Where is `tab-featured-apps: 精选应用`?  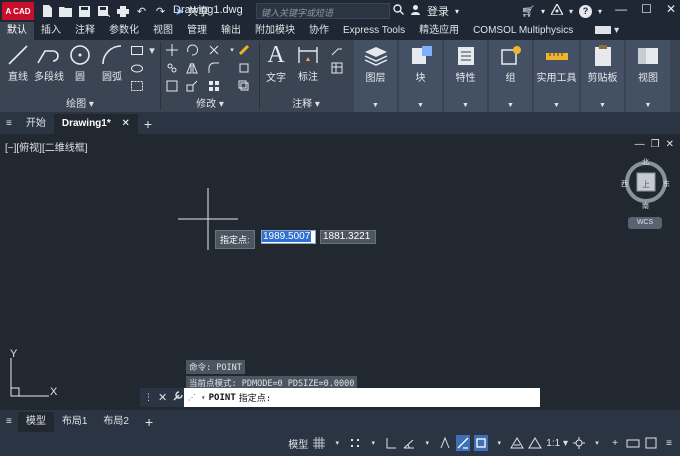
tab-featured-apps: 精选应用 is located at coordinates (439, 31).